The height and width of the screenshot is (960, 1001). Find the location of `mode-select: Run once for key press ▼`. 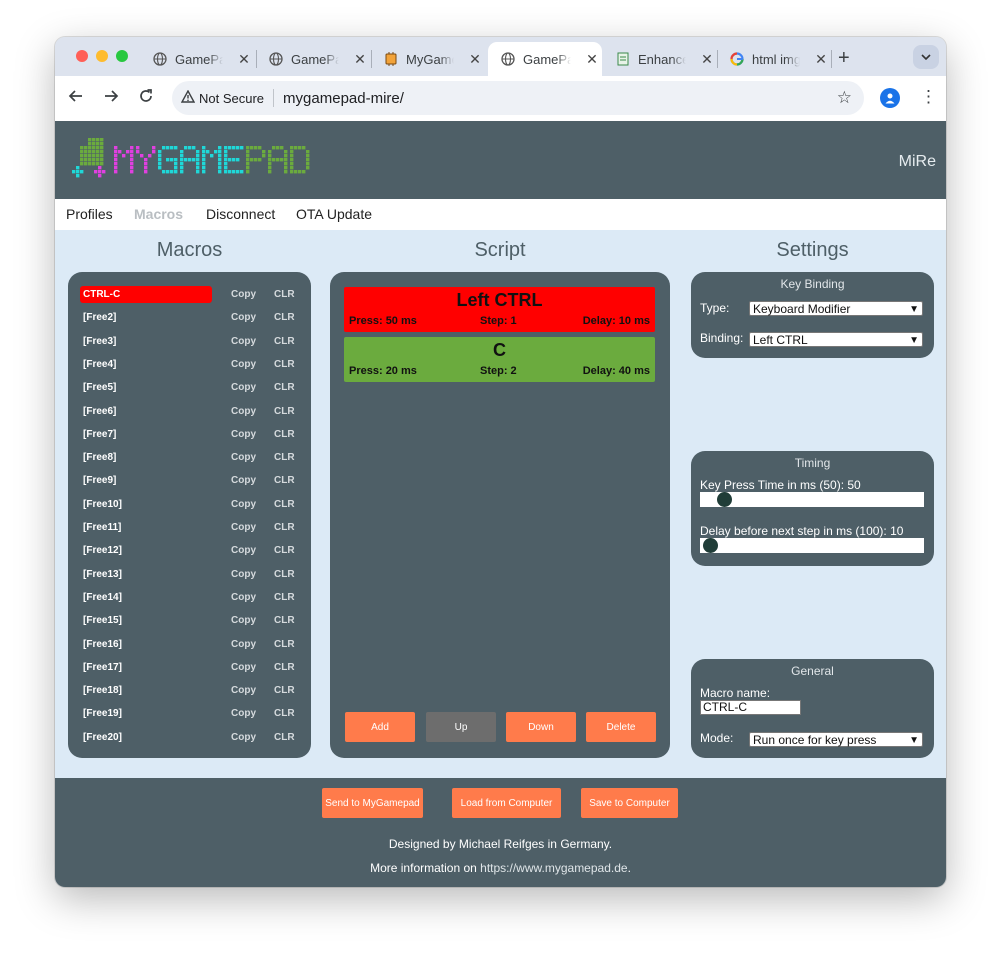

mode-select: Run once for key press ▼ is located at coordinates (836, 739).